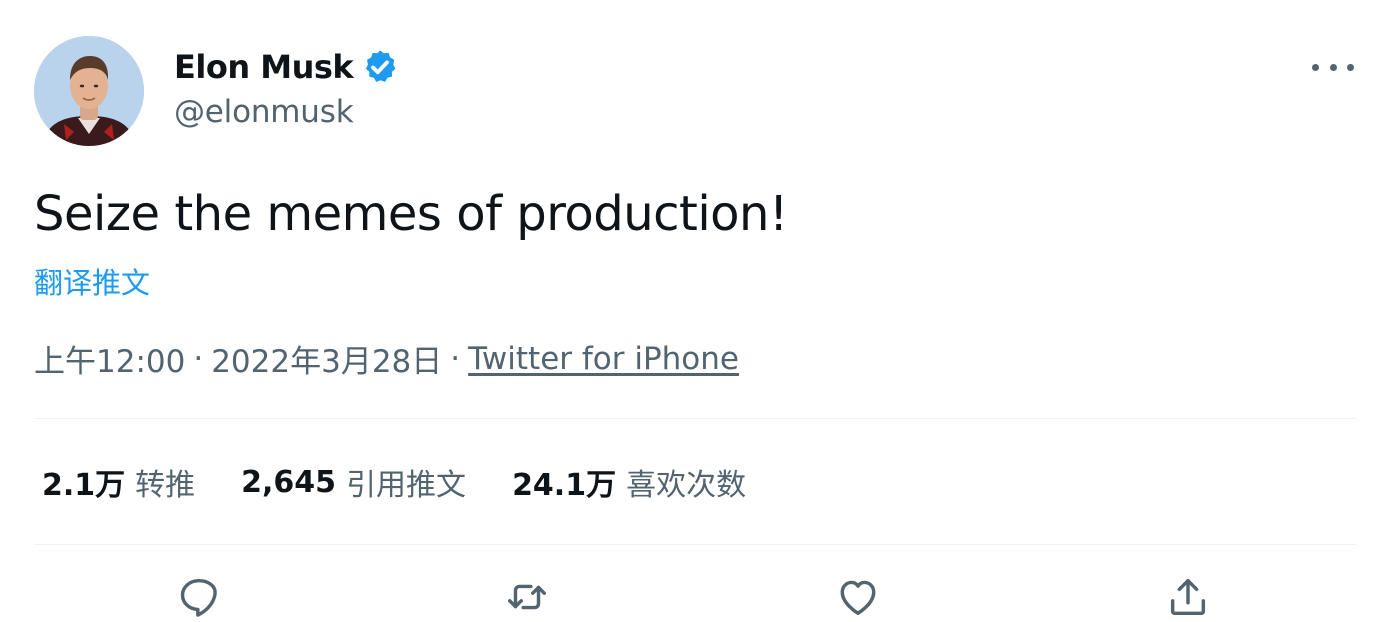  I want to click on more-options-icon, so click(1333, 67).